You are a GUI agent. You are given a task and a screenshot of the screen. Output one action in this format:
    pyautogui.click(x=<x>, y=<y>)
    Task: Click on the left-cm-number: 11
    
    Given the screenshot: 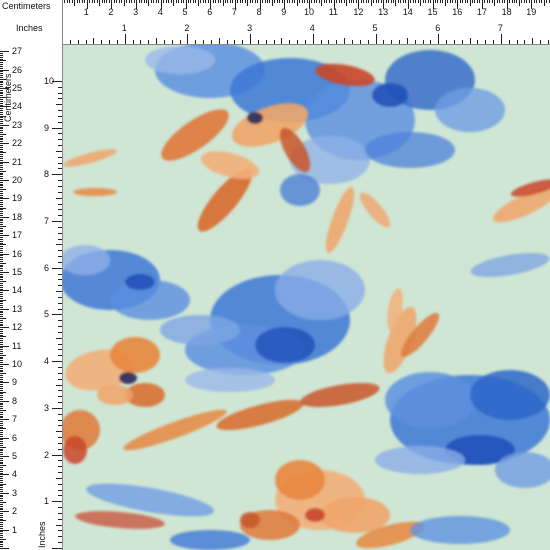 What is the action you would take?
    pyautogui.click(x=17, y=345)
    